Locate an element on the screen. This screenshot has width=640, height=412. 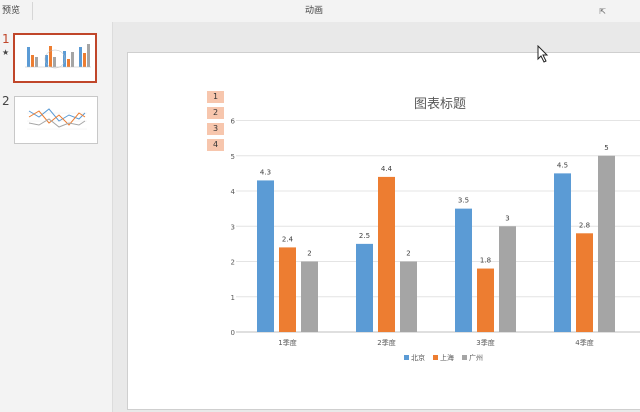
y-tick-label: 3 is located at coordinates (233, 227).